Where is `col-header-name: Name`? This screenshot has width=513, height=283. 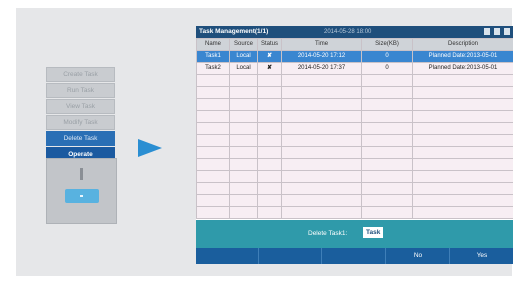 col-header-name: Name is located at coordinates (213, 44).